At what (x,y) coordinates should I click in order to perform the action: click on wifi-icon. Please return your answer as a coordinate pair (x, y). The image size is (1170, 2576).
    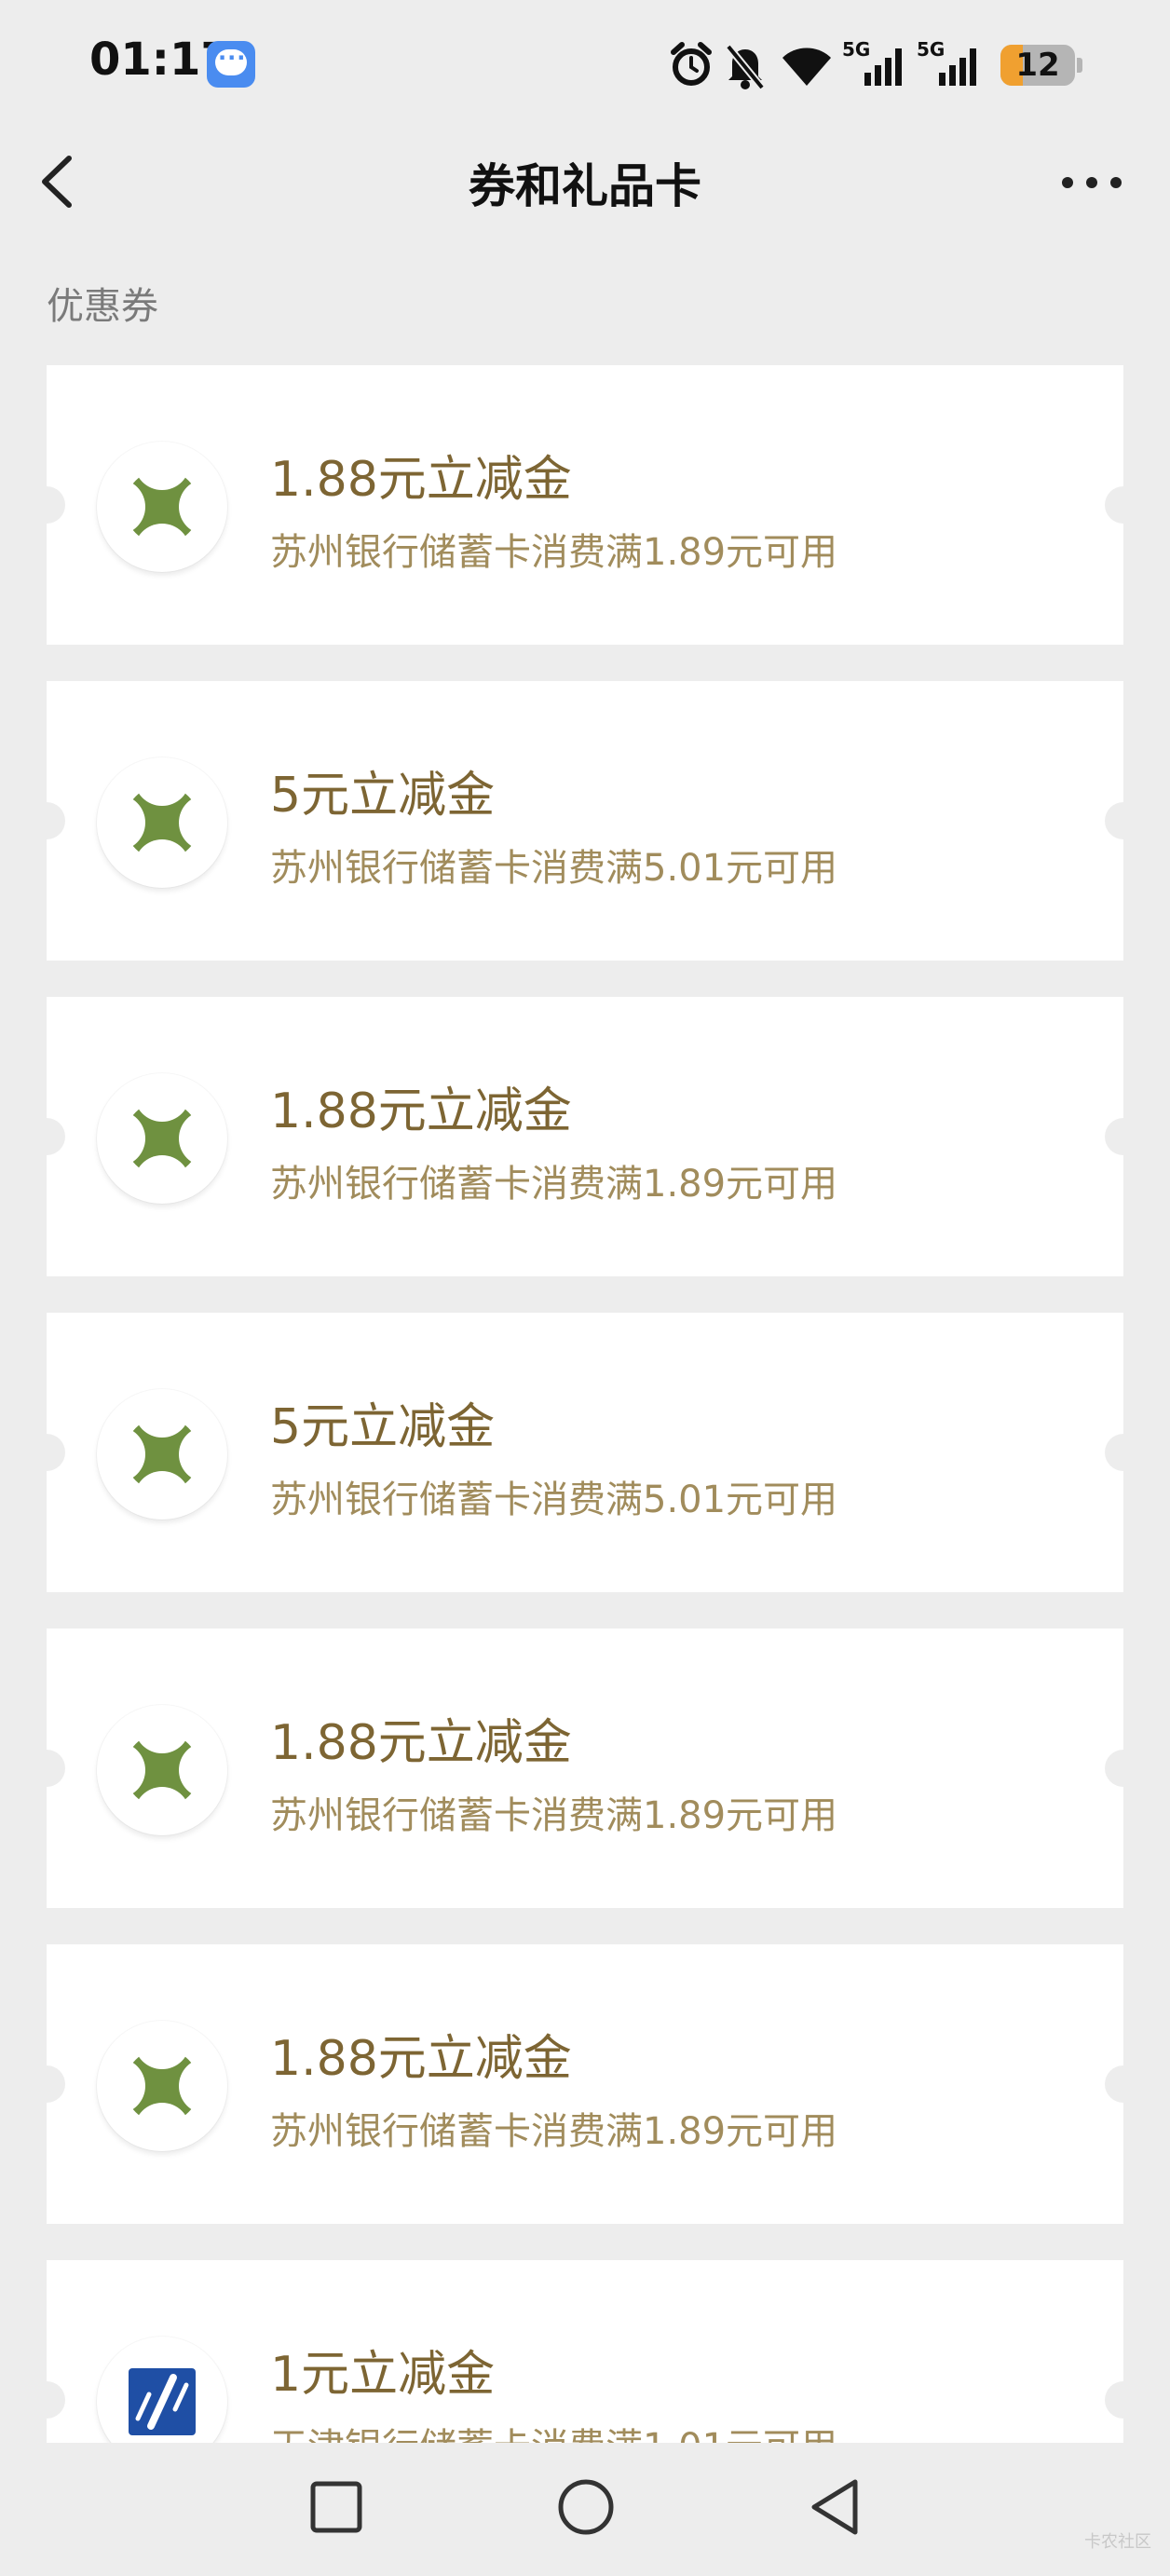
    Looking at the image, I should click on (806, 67).